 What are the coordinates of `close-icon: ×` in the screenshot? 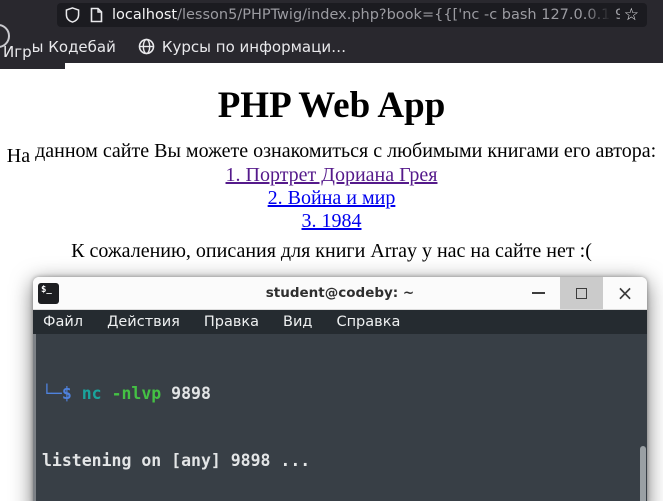 It's located at (625, 293).